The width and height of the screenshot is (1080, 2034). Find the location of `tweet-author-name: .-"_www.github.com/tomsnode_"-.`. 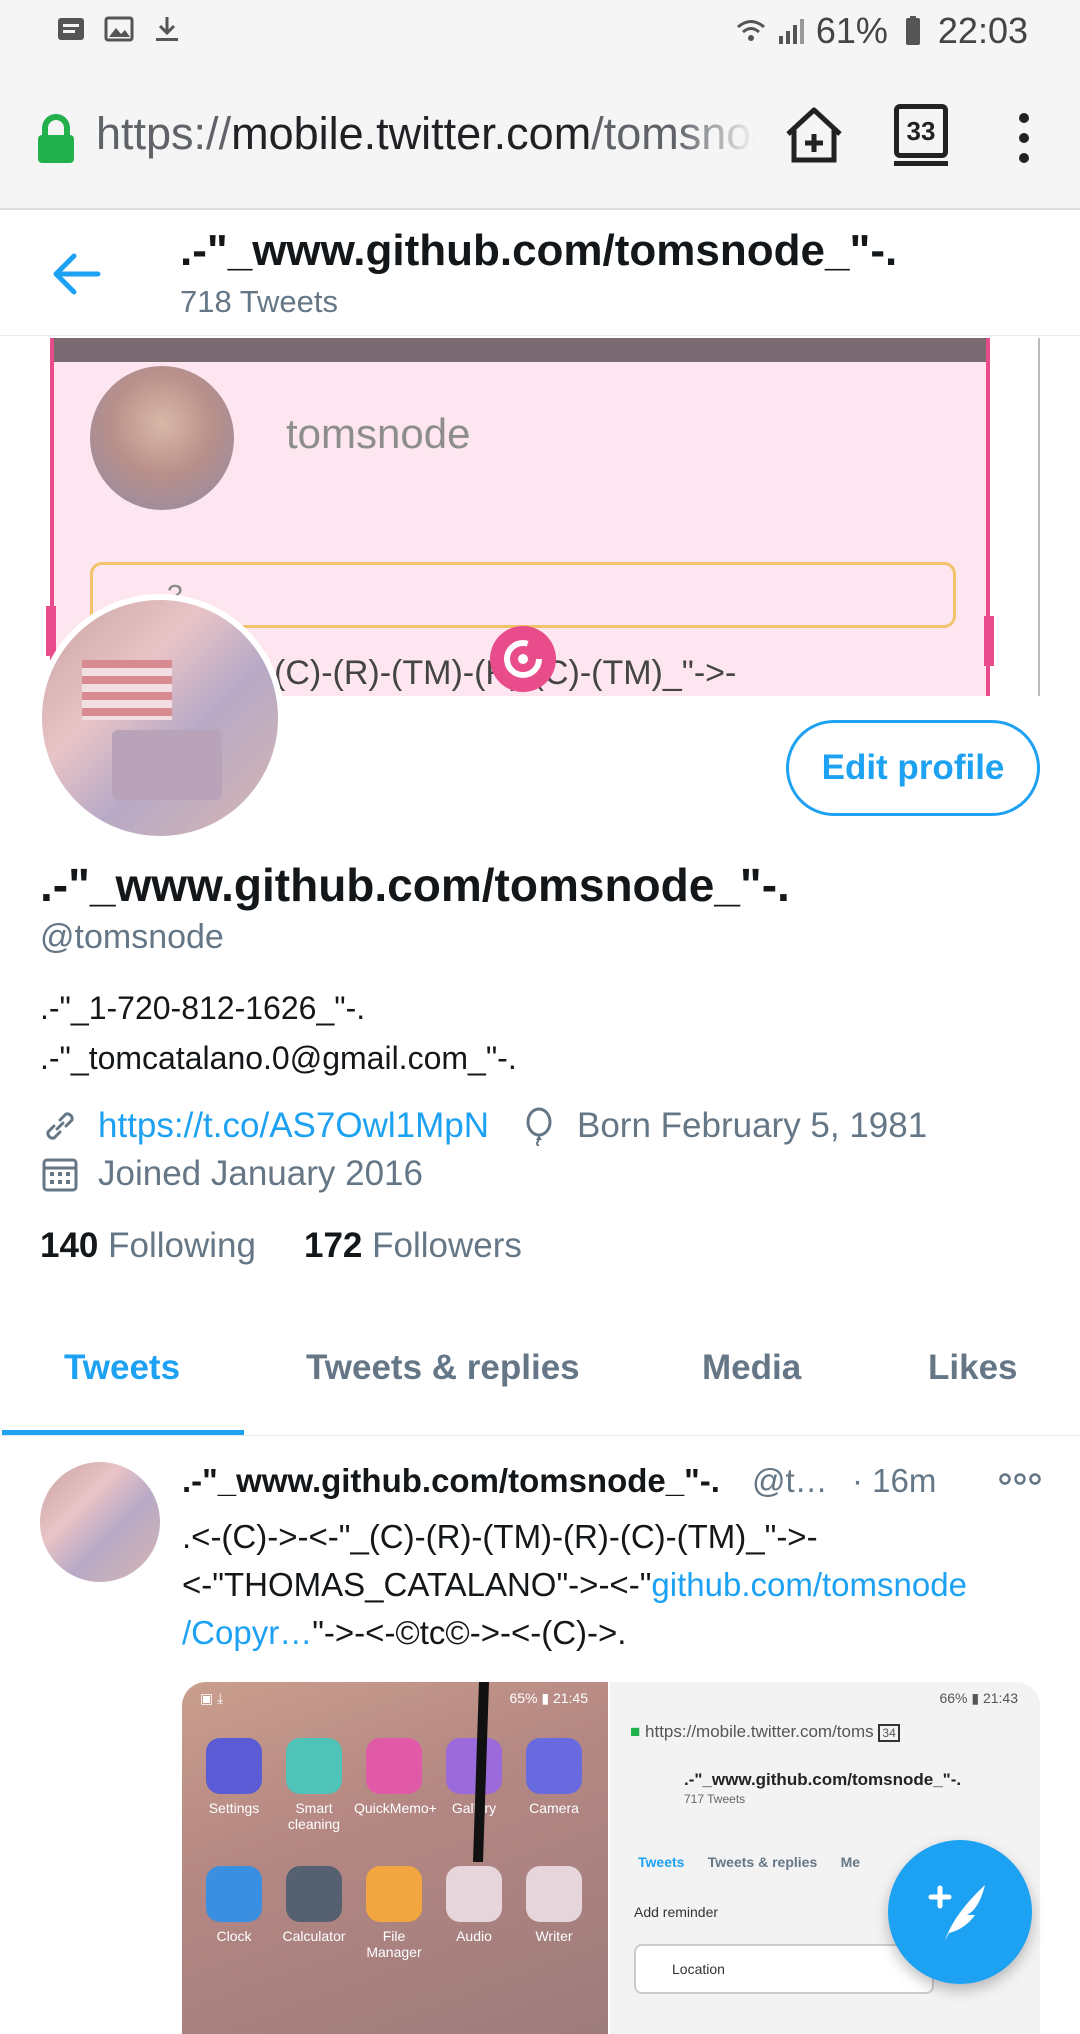

tweet-author-name: .-"_www.github.com/tomsnode_"-. is located at coordinates (451, 1481).